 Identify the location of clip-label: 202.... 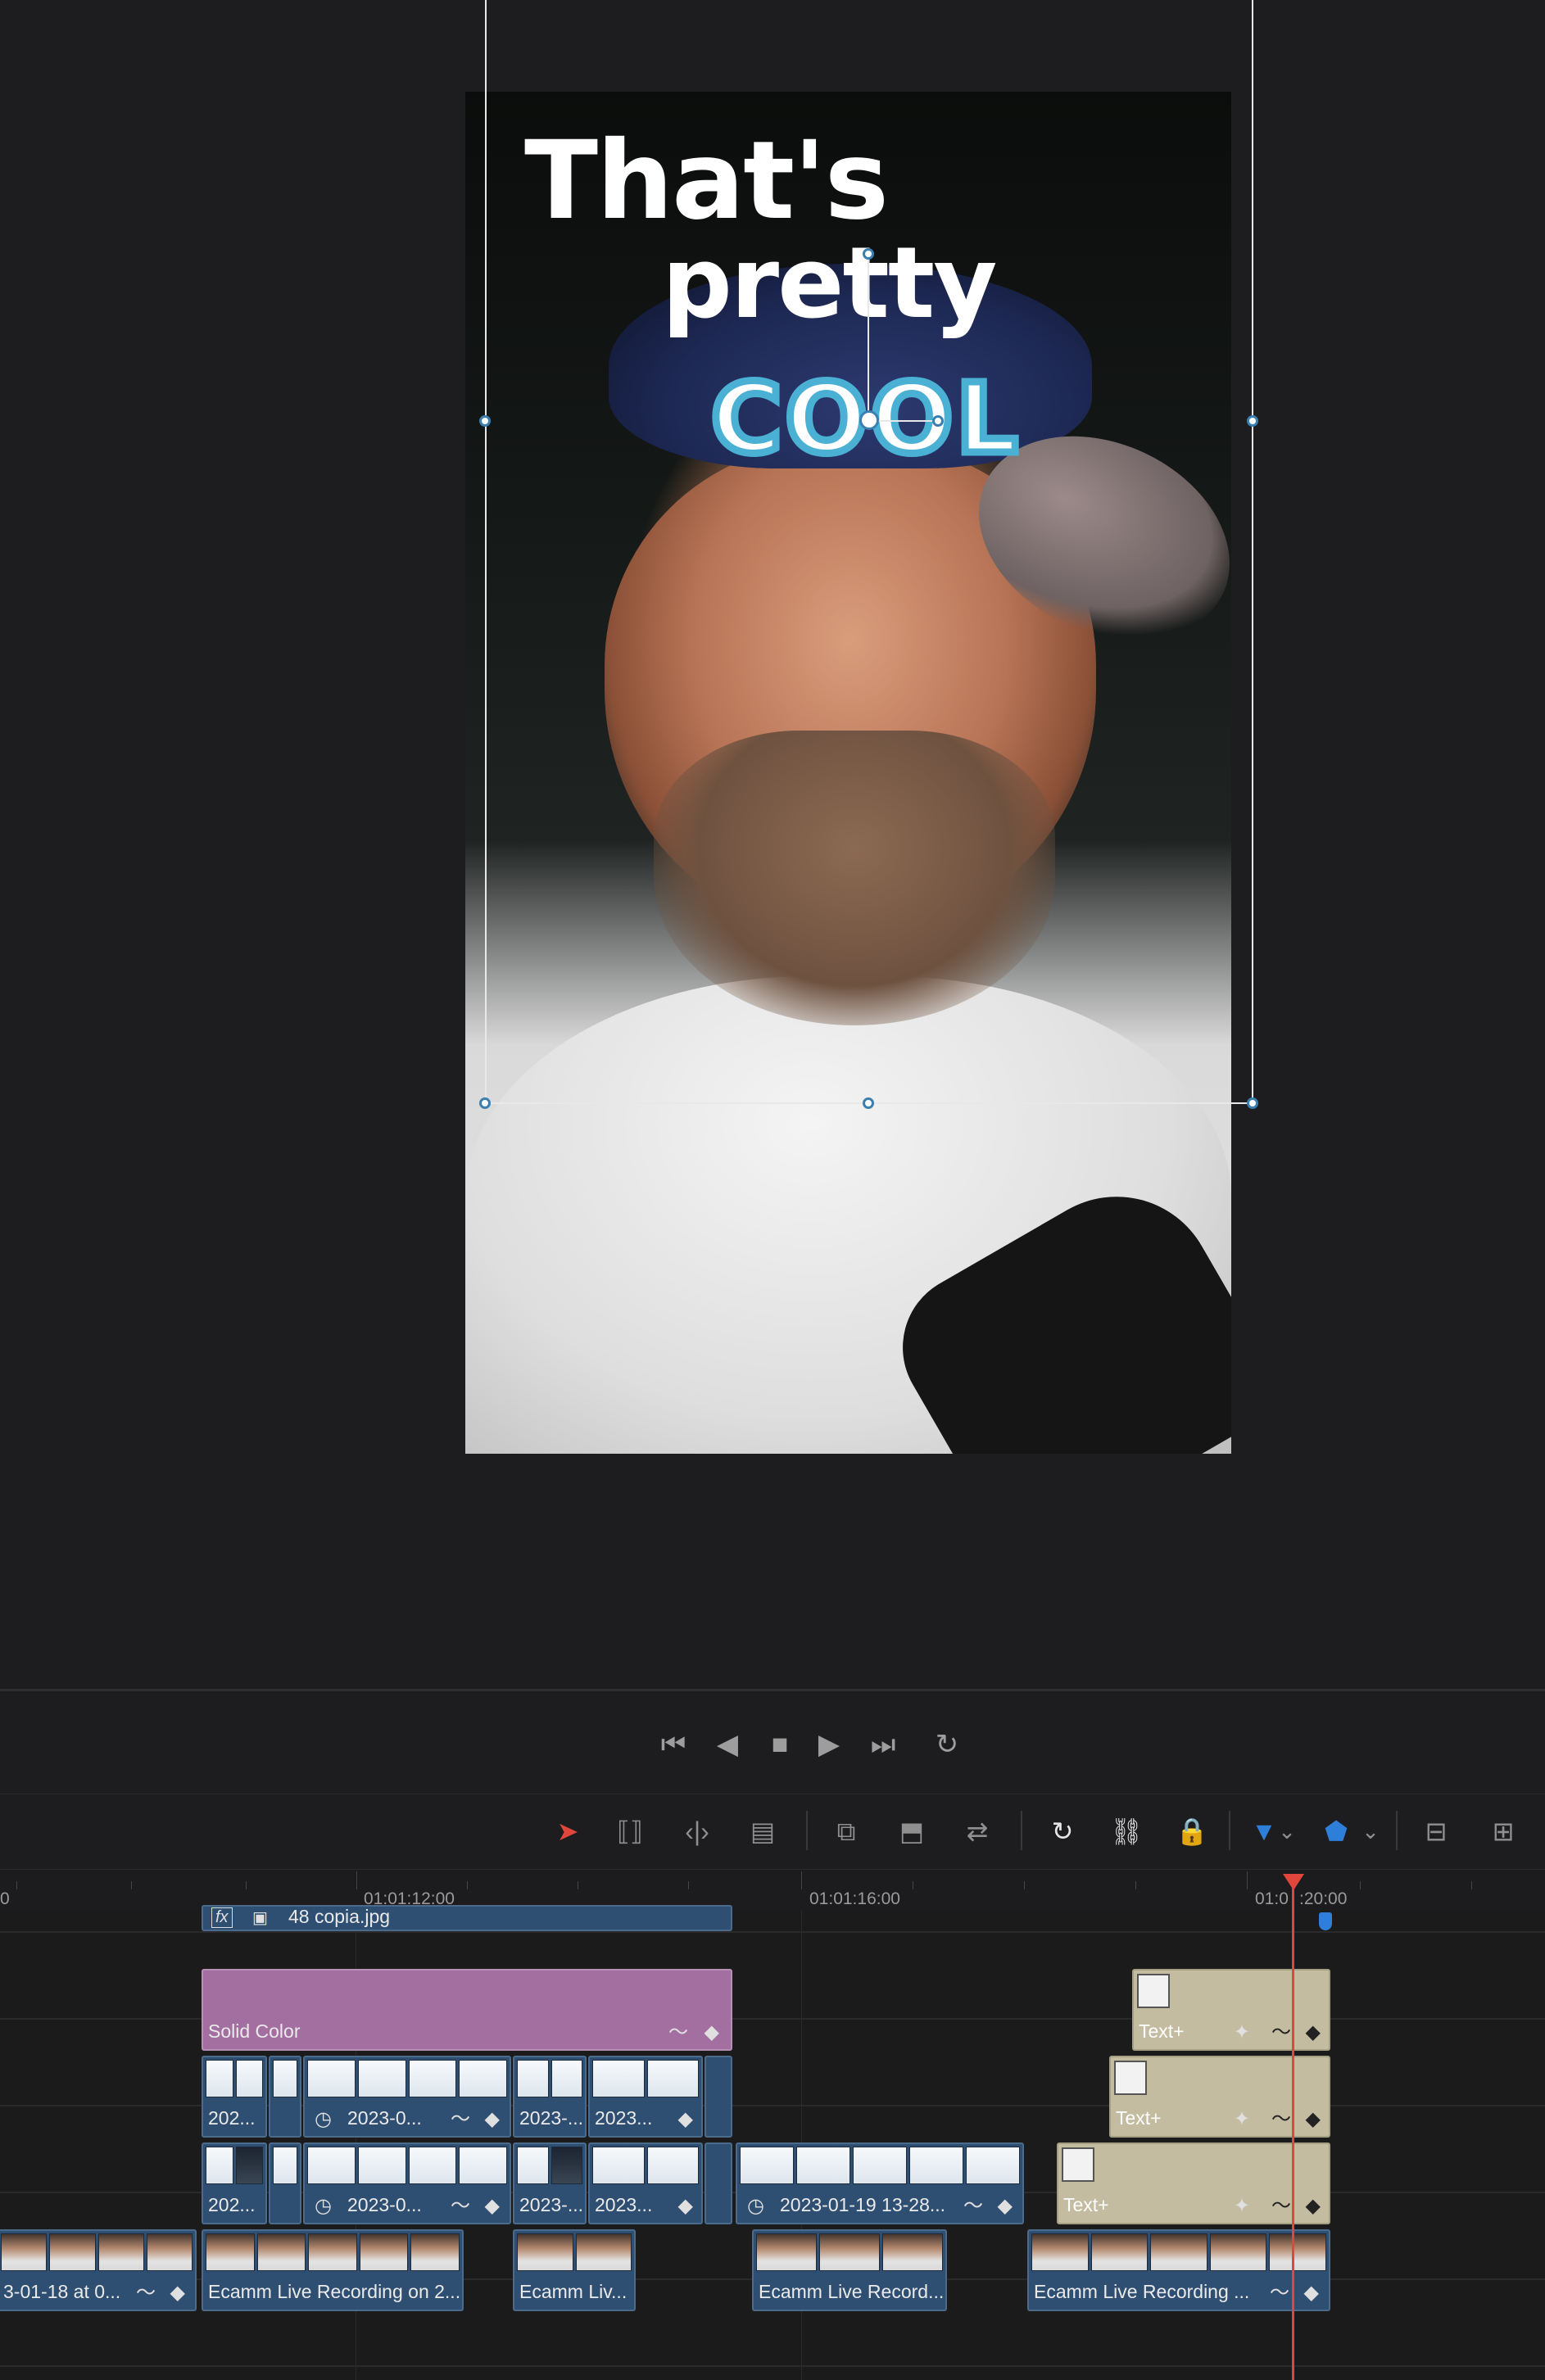
(232, 2118).